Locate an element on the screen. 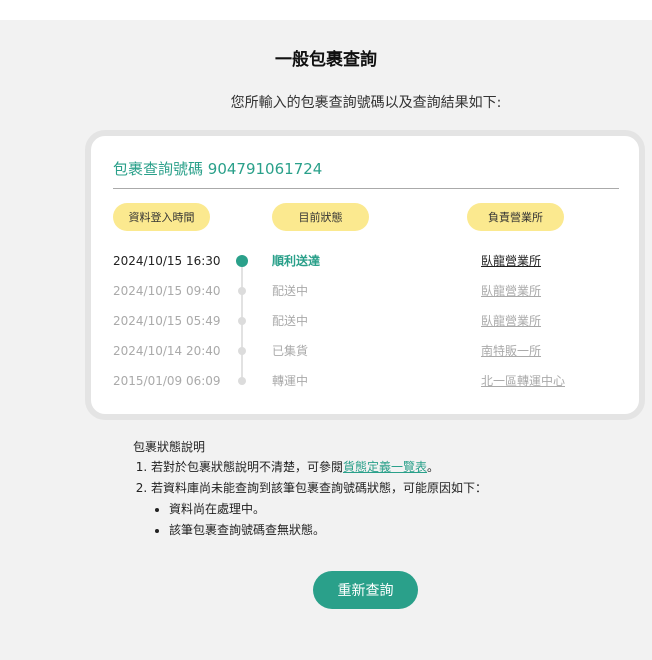 This screenshot has width=652, height=660. tracking-number: 904791061724 is located at coordinates (265, 169).